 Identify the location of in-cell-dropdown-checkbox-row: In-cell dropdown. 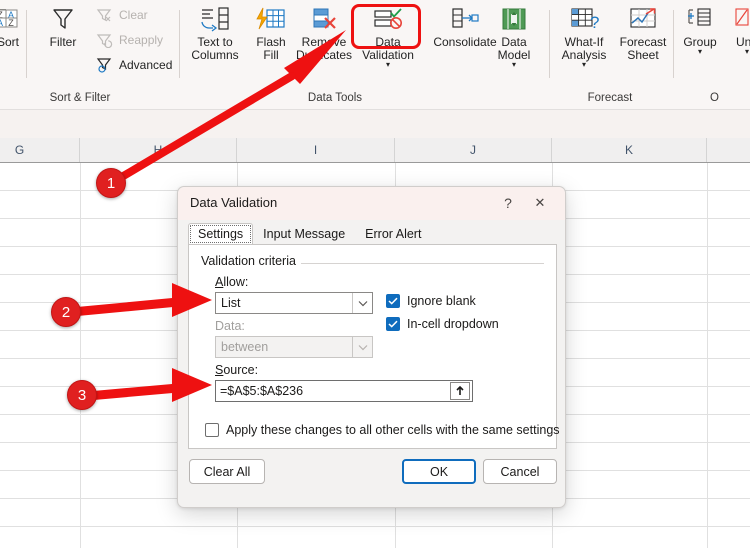
(442, 324).